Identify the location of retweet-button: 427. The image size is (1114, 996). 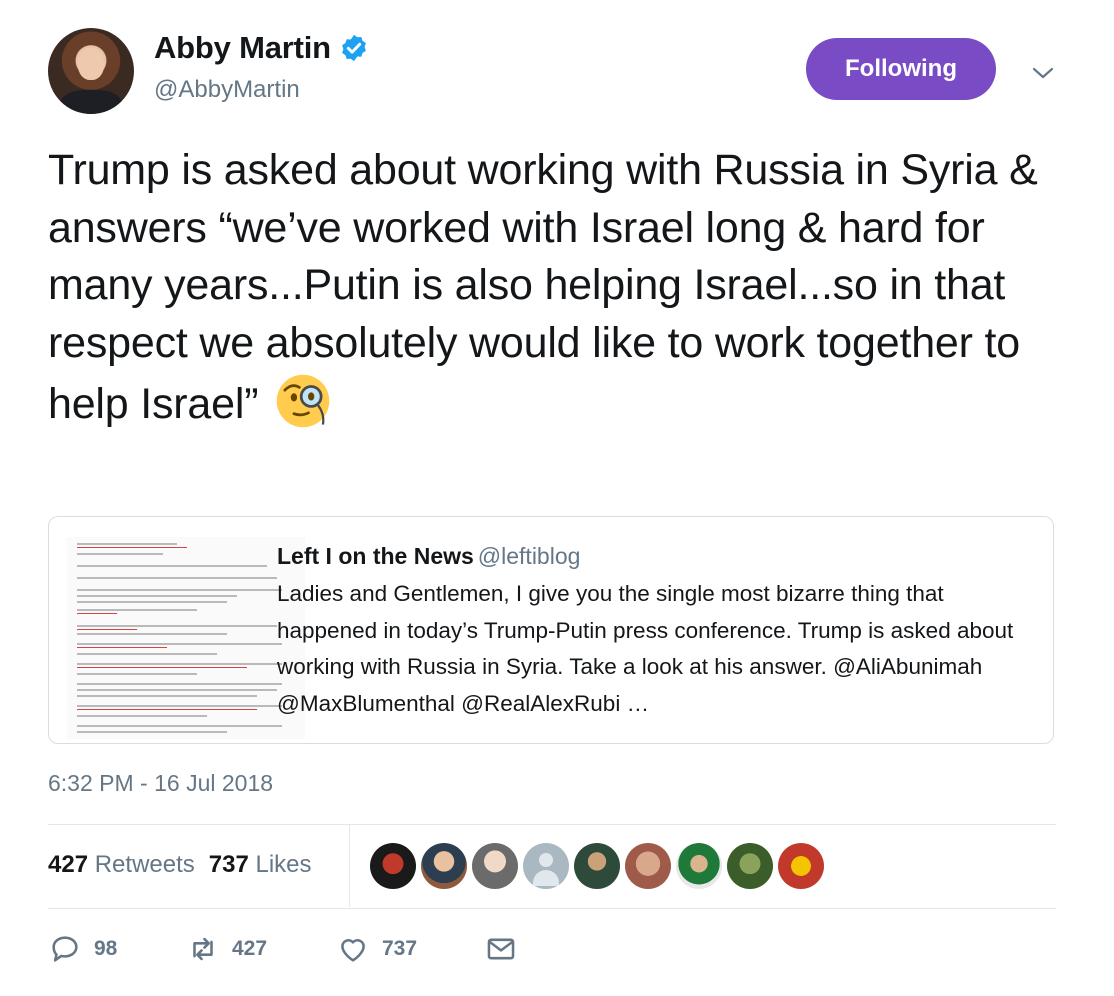
(261, 949).